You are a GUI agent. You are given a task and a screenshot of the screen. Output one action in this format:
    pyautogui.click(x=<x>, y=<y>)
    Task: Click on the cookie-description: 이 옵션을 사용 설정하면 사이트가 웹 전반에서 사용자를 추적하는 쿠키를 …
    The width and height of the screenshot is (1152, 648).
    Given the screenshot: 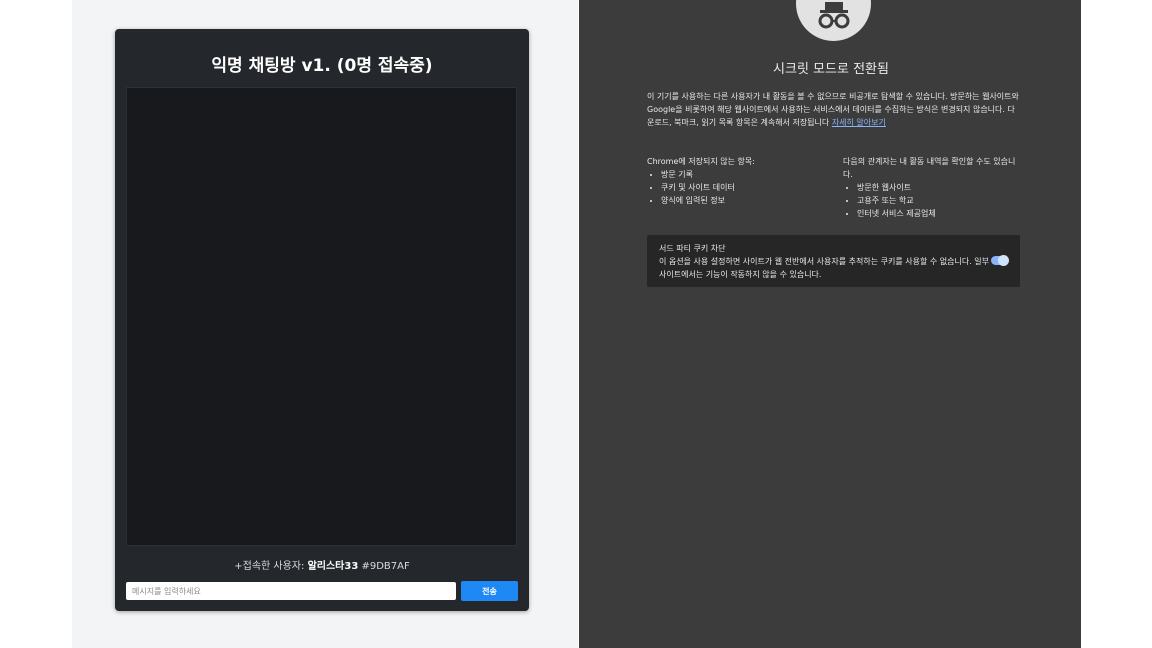 What is the action you would take?
    pyautogui.click(x=824, y=268)
    